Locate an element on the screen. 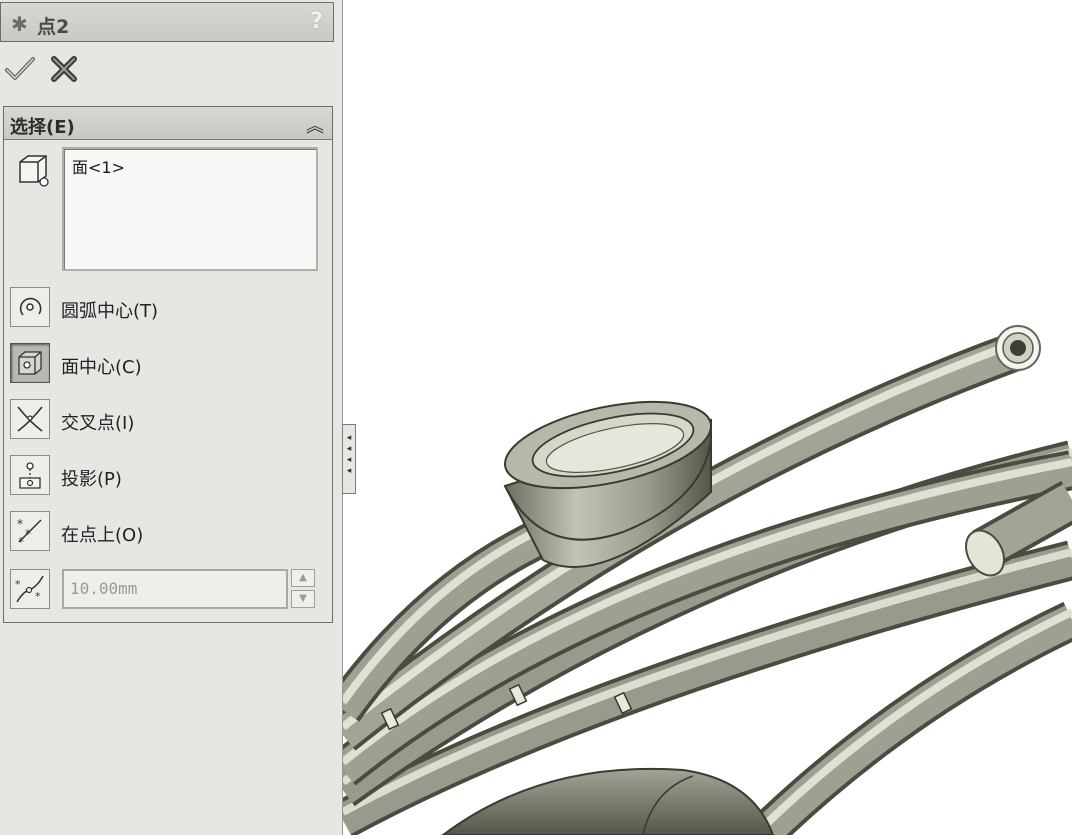 This screenshot has height=839, width=1072. intersection-button: 交叉点(I) is located at coordinates (169, 421).